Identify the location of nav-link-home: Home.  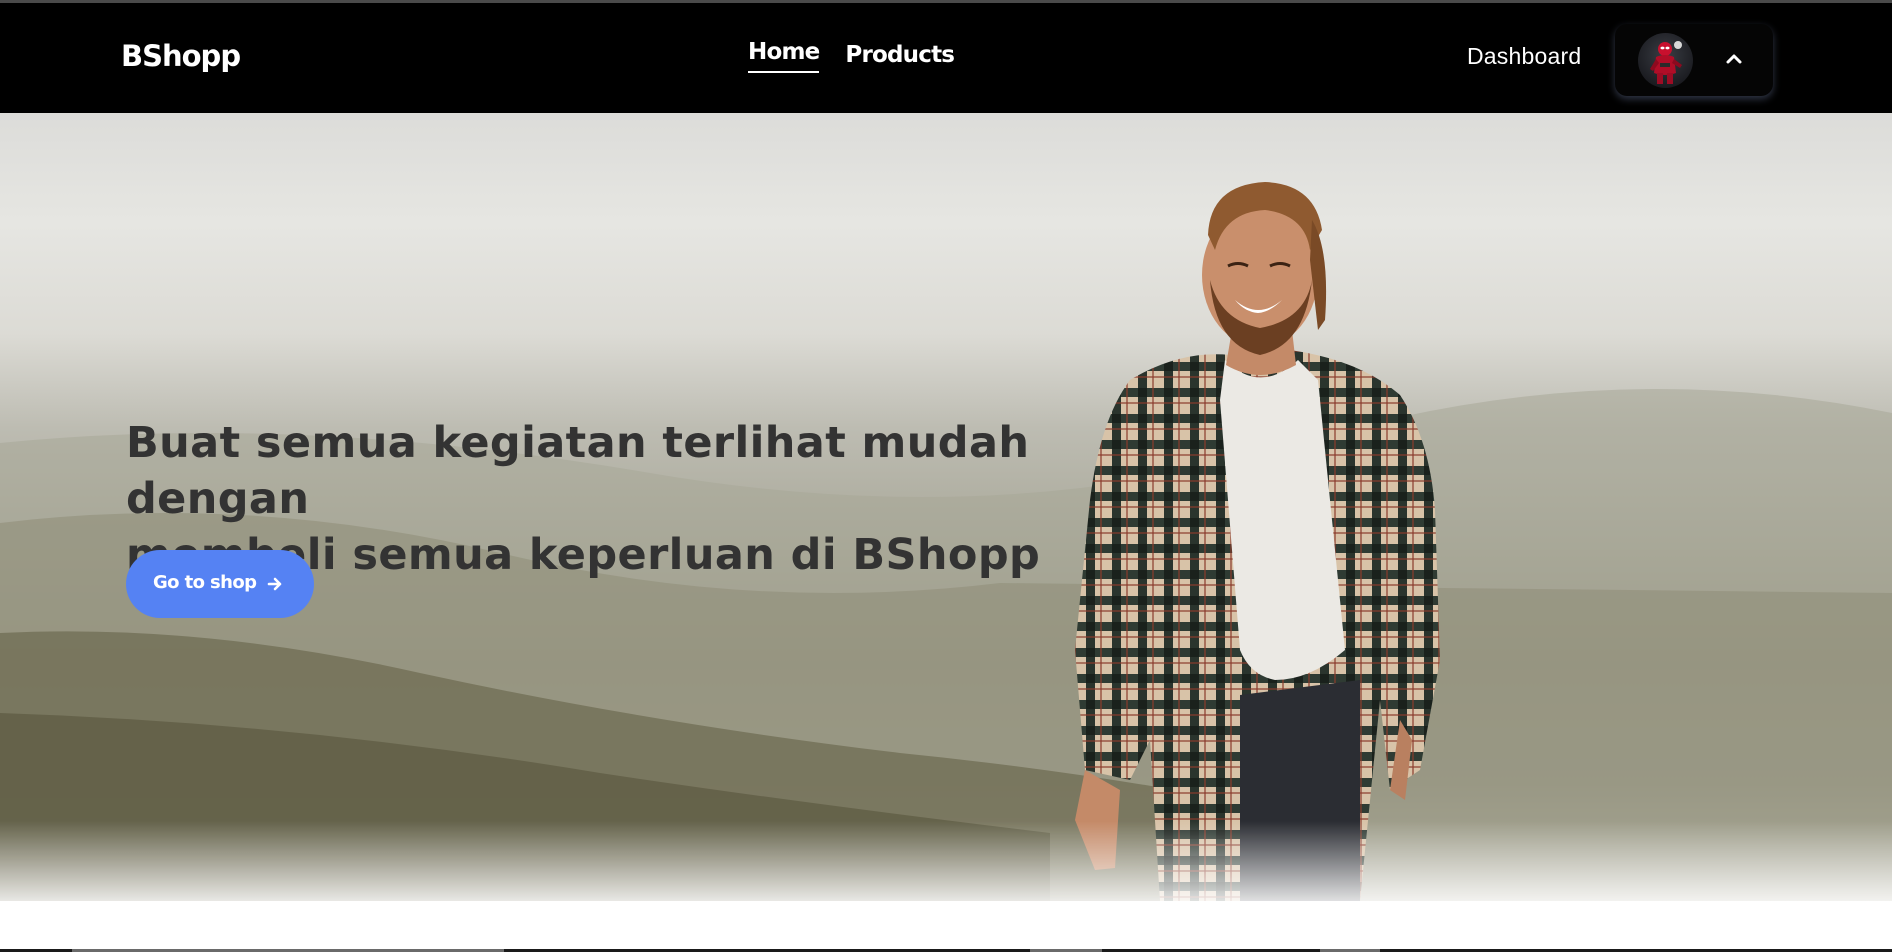
(784, 56).